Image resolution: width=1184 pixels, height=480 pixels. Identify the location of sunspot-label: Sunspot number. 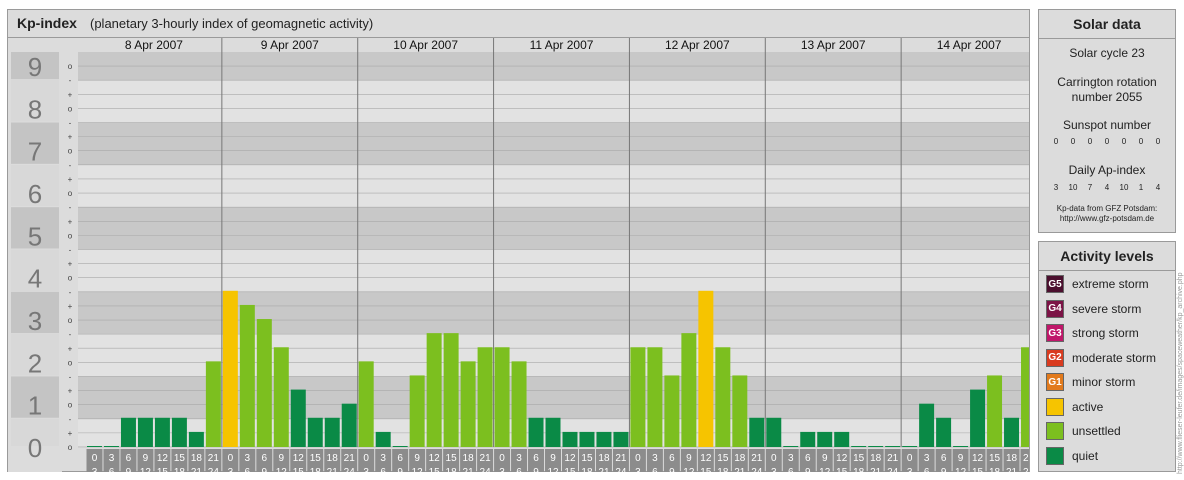
(1107, 125).